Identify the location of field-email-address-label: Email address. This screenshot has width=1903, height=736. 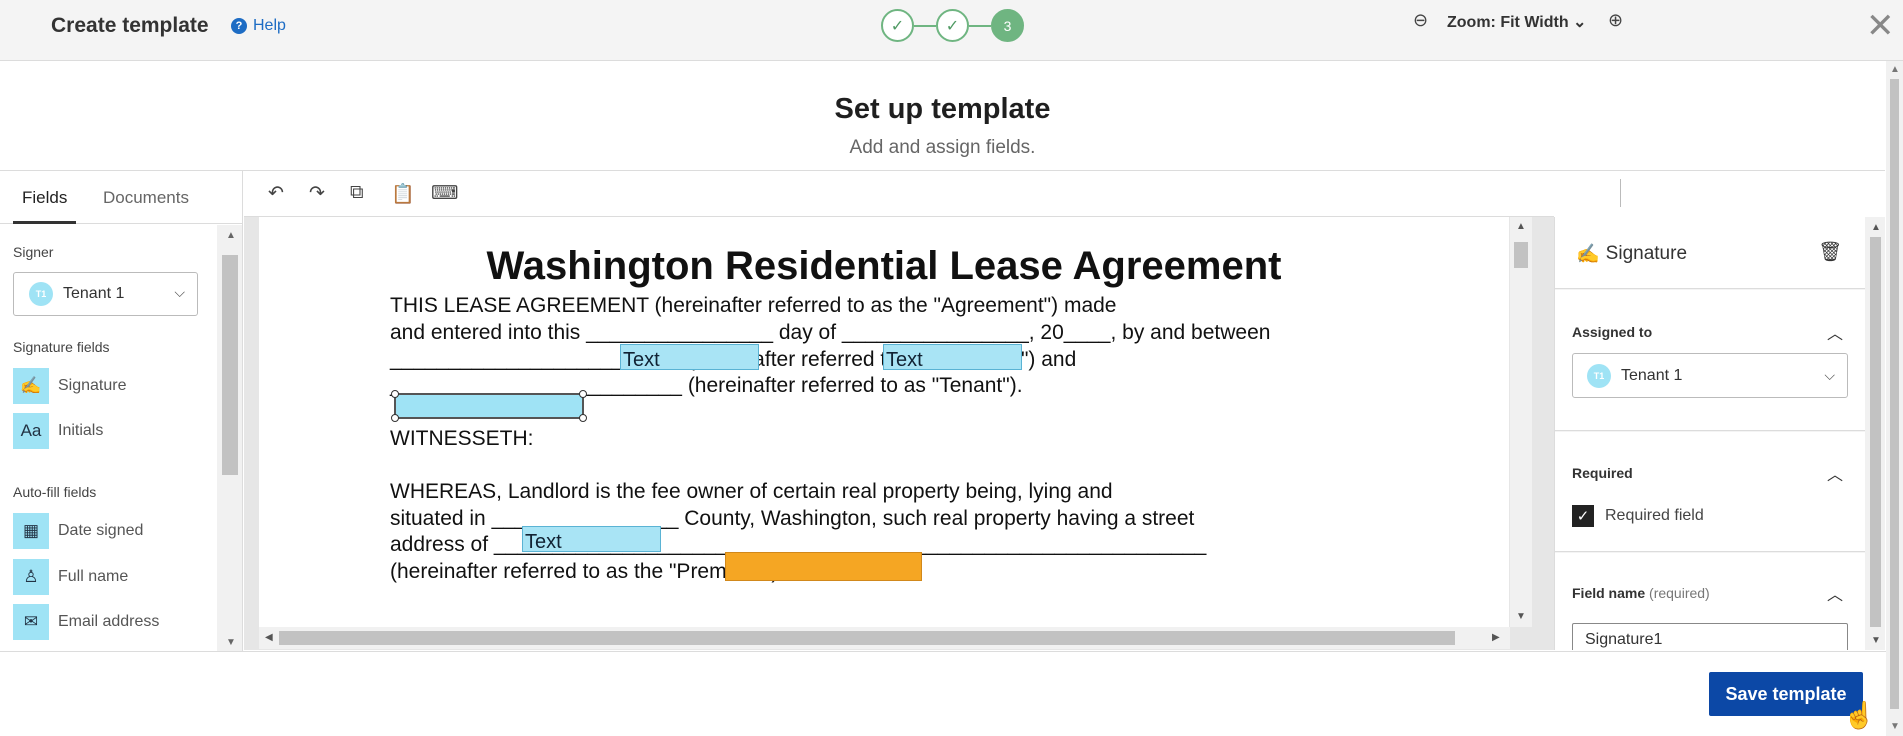
(109, 621).